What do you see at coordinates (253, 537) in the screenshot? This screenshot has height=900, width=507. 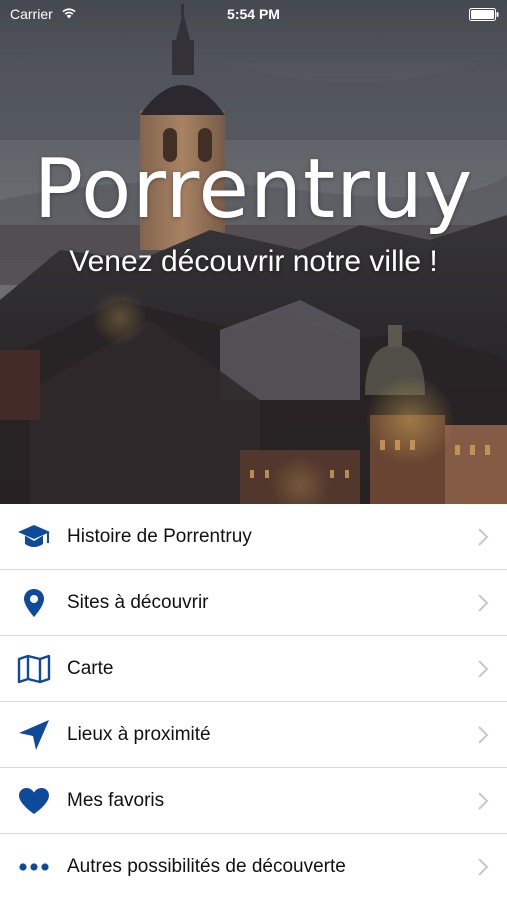 I see `menu-item-histoire: Histoire de Porrentruy` at bounding box center [253, 537].